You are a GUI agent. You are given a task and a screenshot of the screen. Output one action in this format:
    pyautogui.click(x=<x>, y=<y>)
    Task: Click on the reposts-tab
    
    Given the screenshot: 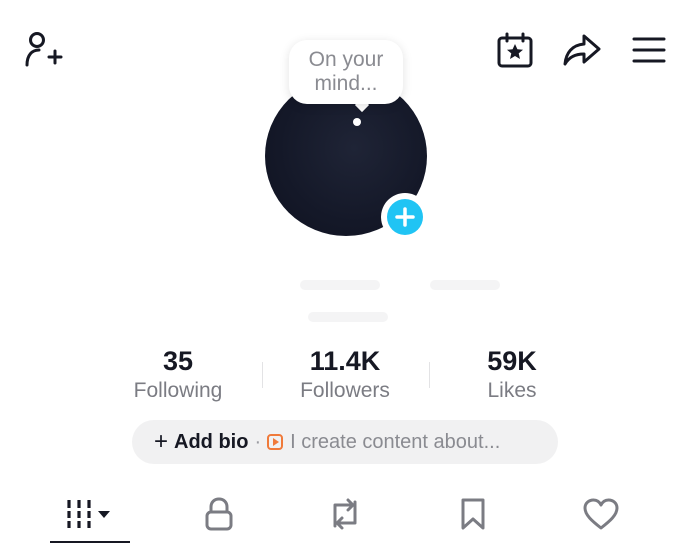 What is the action you would take?
    pyautogui.click(x=345, y=514)
    